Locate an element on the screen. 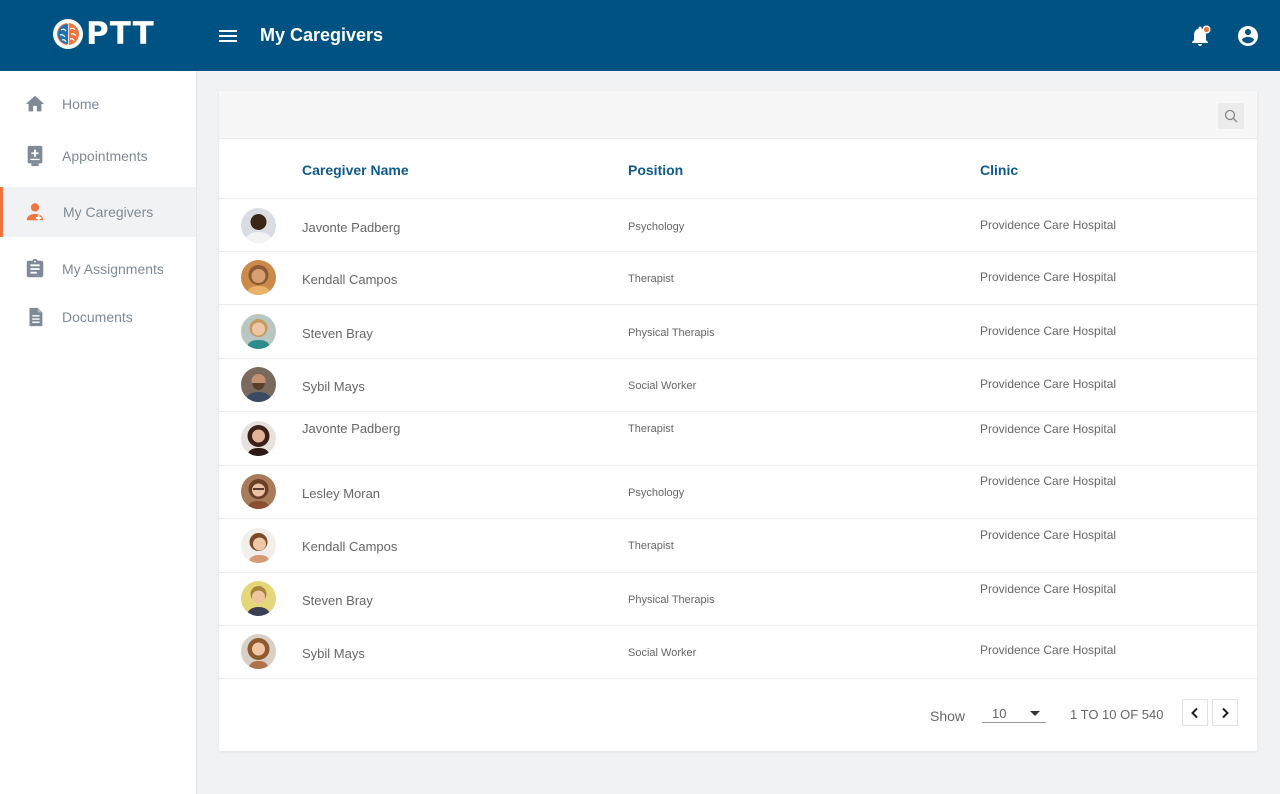 Image resolution: width=1280 pixels, height=794 pixels. sidebar-item-label: Appointments is located at coordinates (105, 156).